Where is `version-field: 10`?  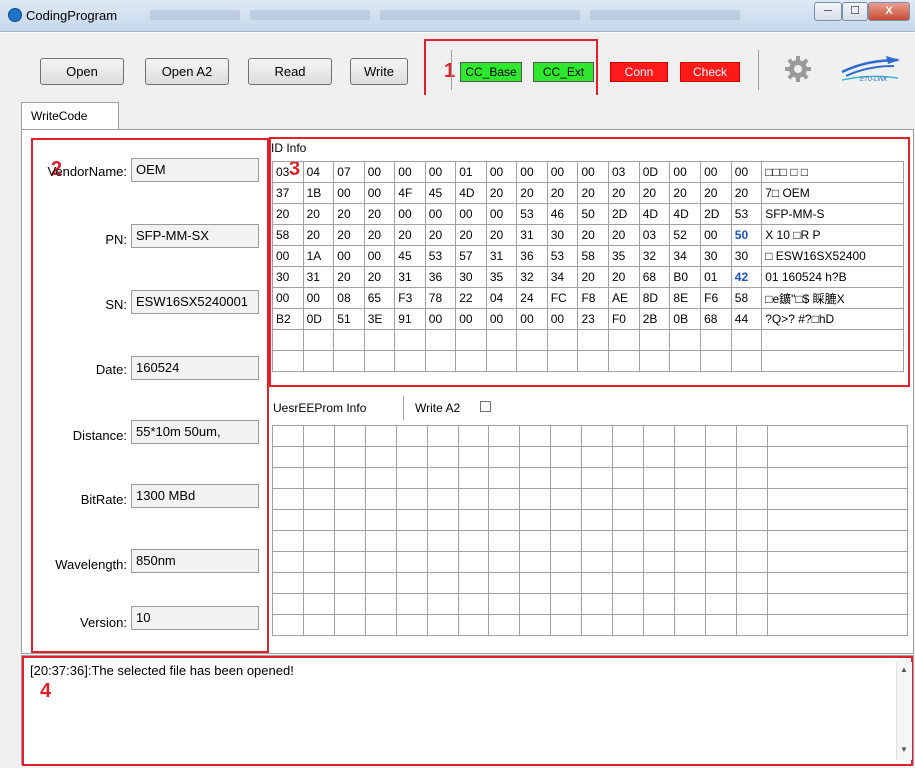 version-field: 10 is located at coordinates (195, 618).